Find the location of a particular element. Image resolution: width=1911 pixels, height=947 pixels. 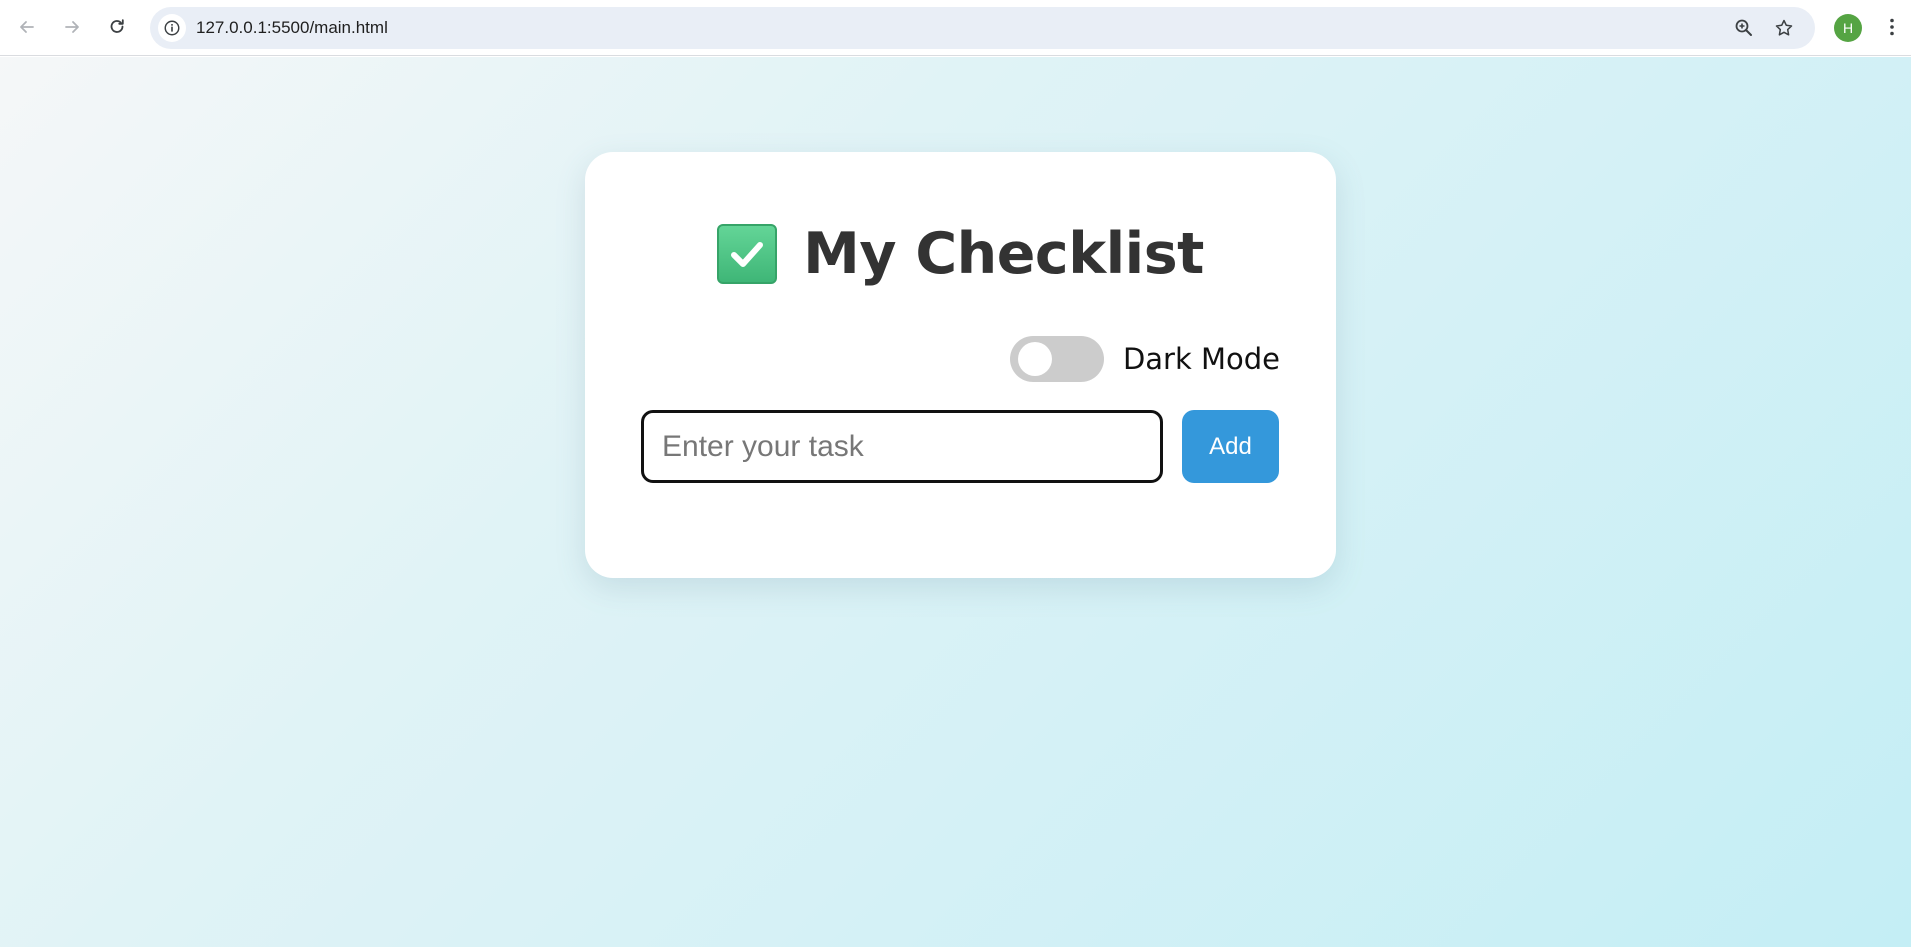

browser-menu-button is located at coordinates (1892, 27).